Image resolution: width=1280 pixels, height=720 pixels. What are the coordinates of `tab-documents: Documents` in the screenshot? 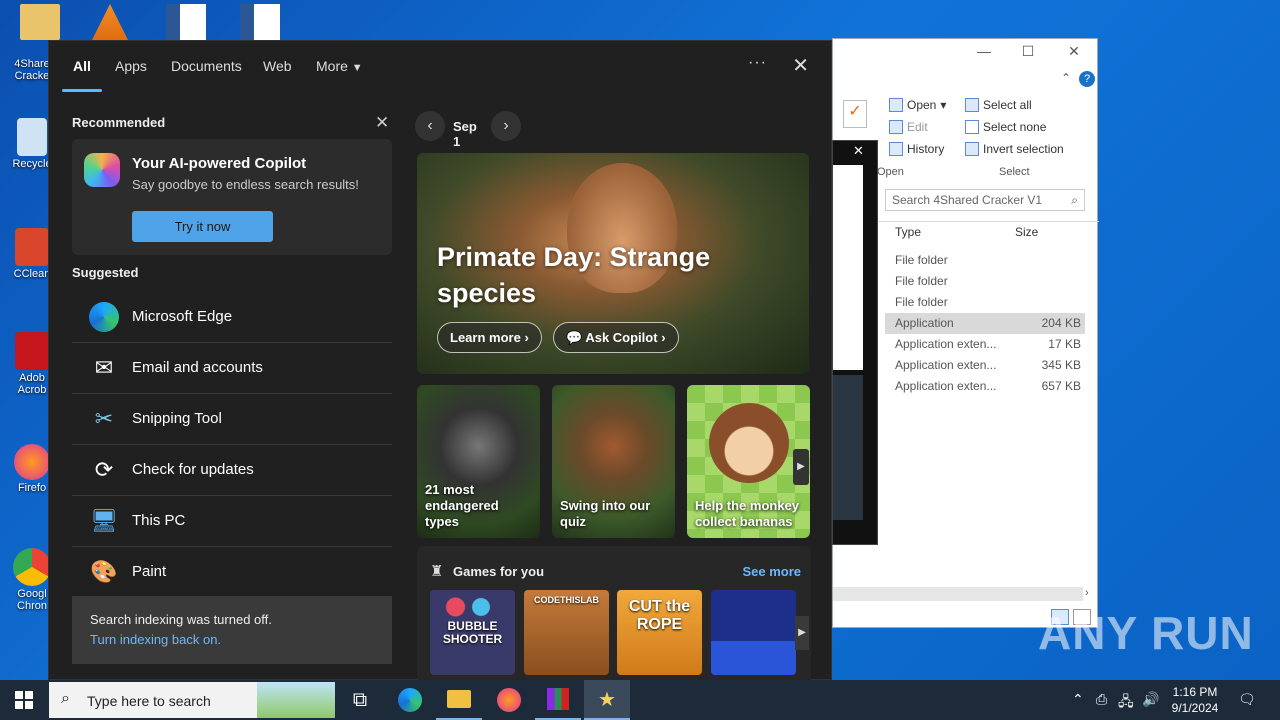 It's located at (206, 66).